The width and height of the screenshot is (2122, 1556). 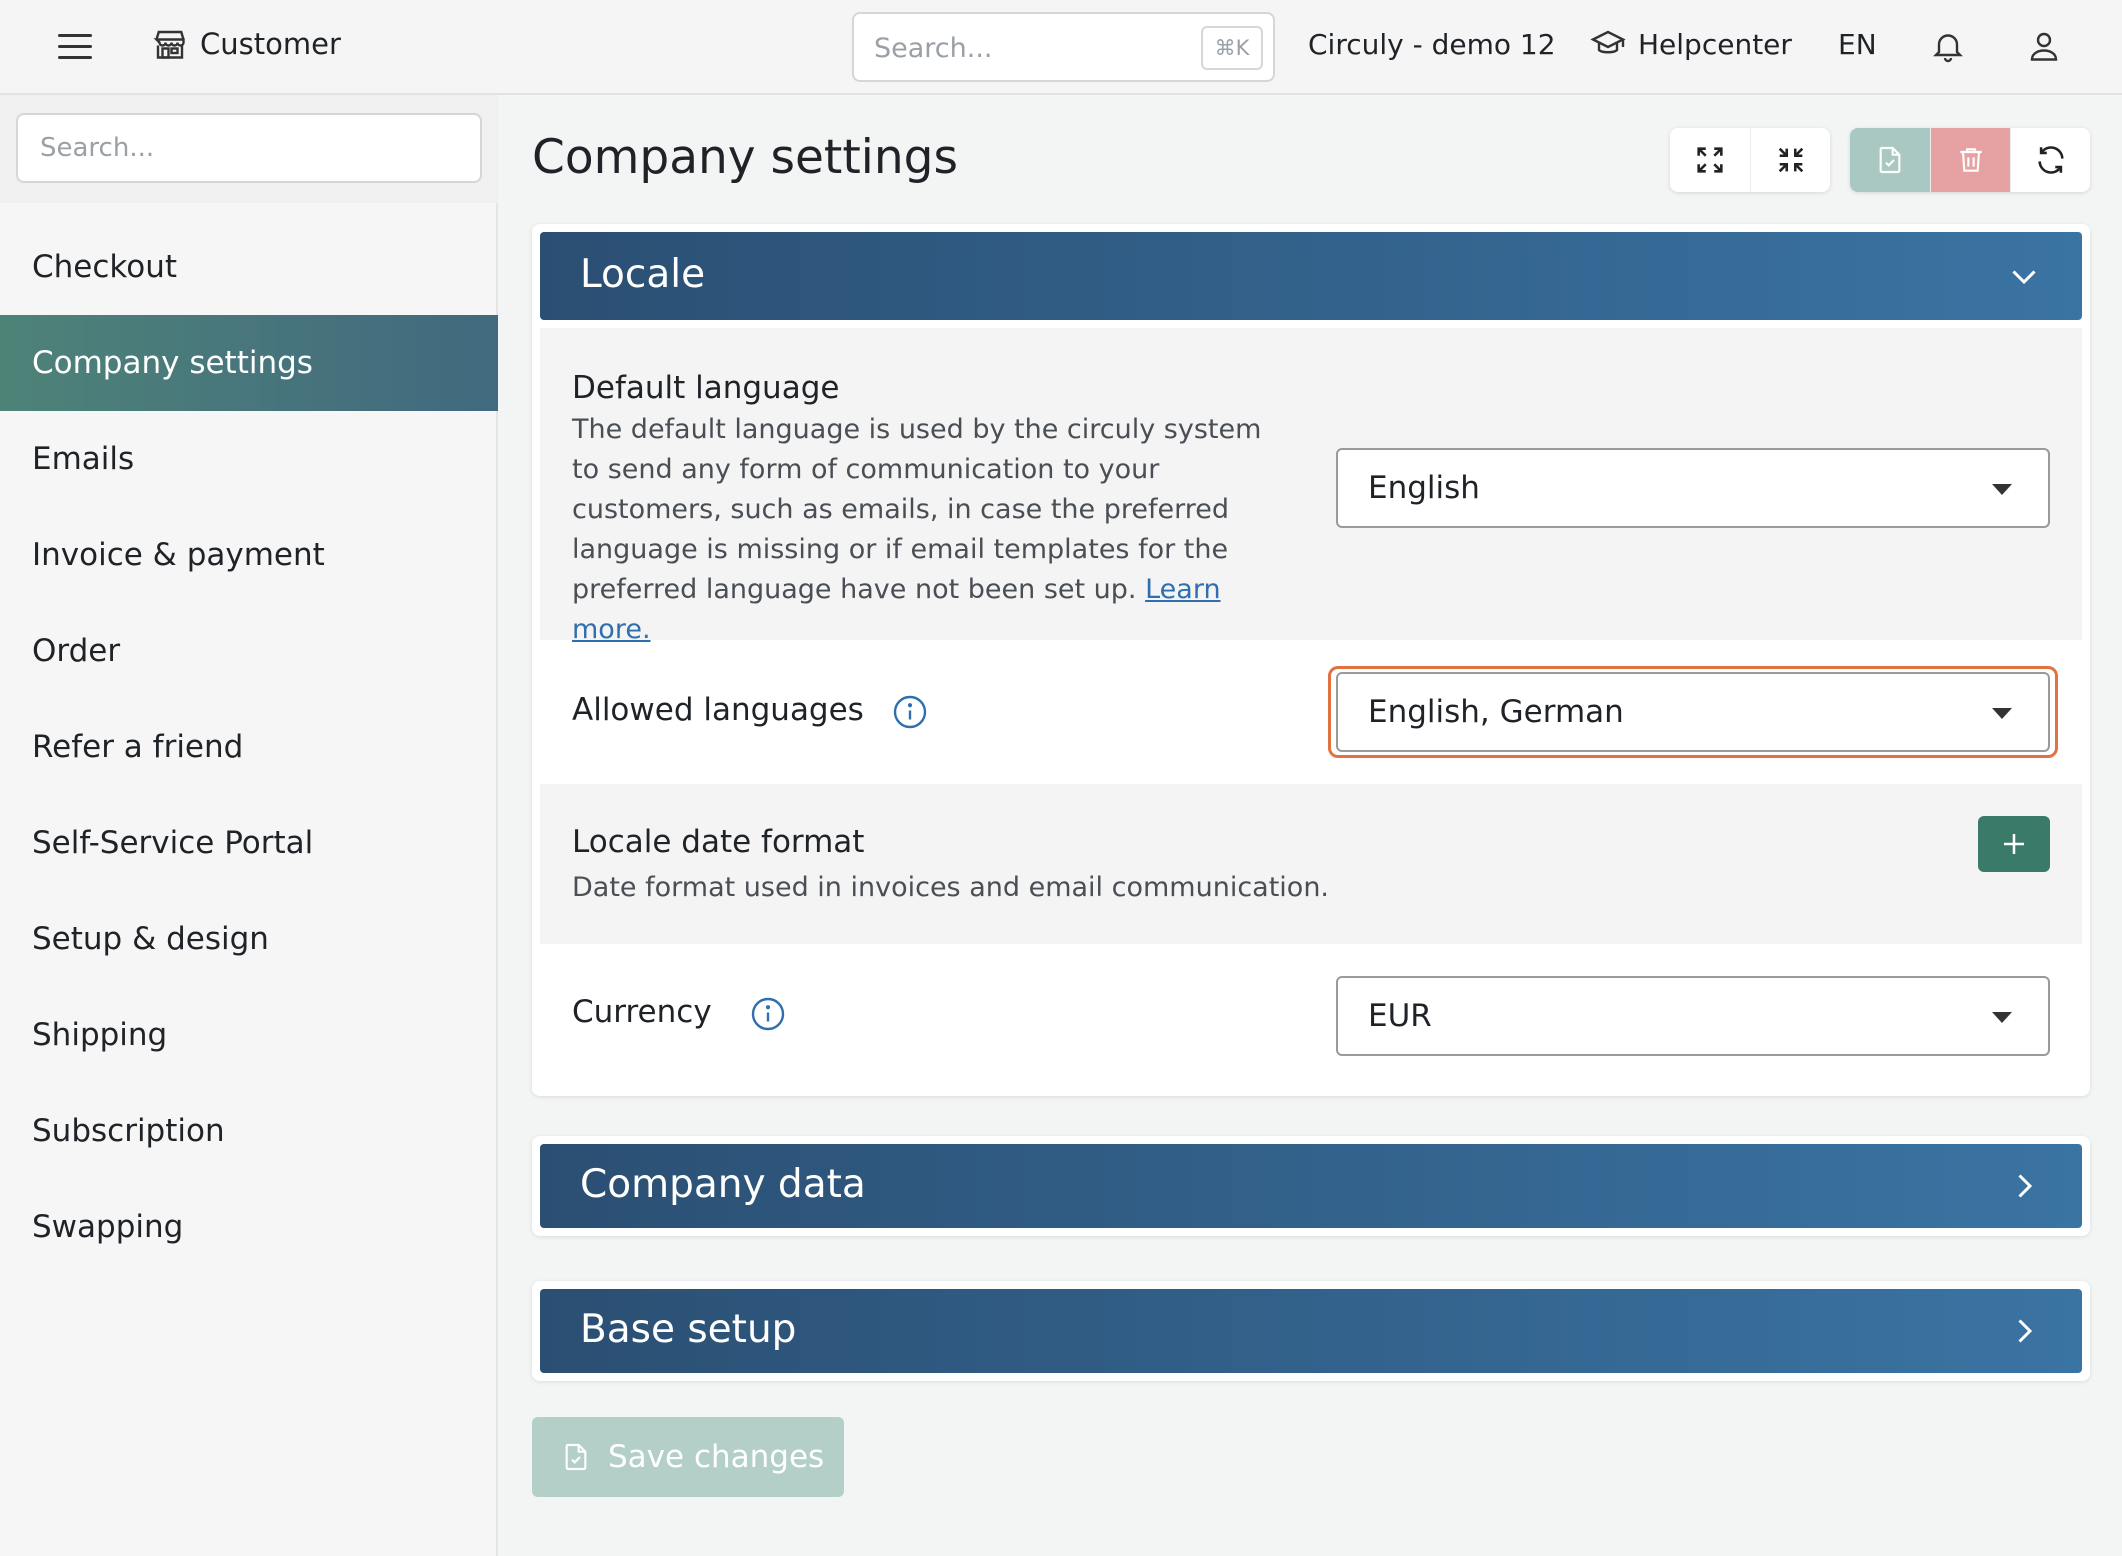 I want to click on chevron-down-icon, so click(x=2024, y=277).